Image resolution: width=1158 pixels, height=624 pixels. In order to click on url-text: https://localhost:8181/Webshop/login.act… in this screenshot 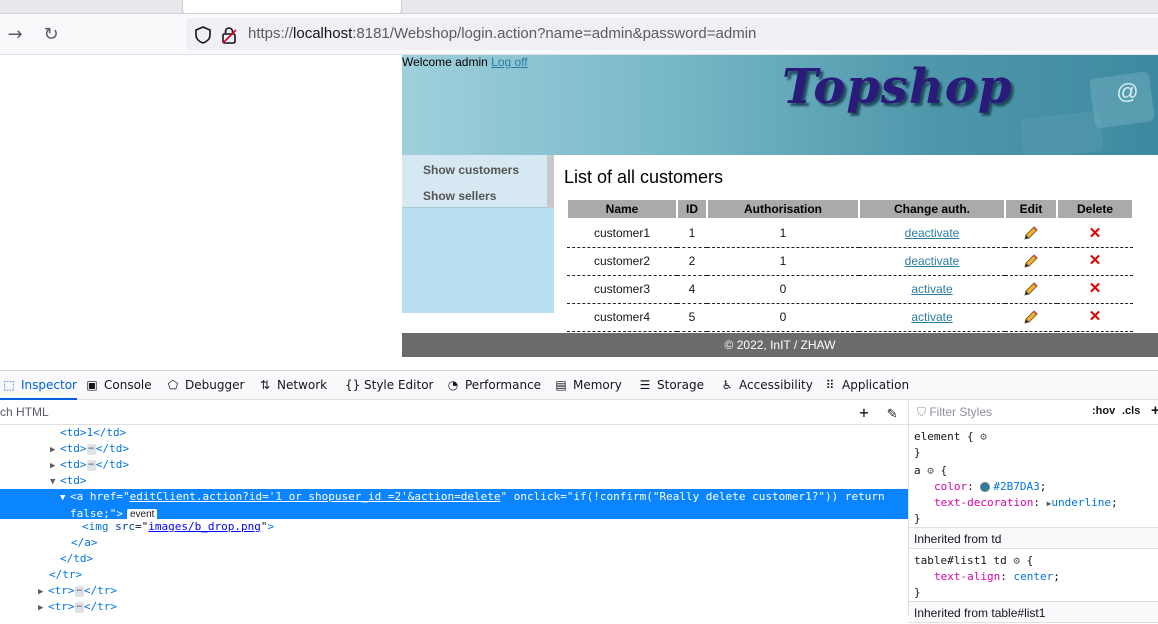, I will do `click(502, 33)`.